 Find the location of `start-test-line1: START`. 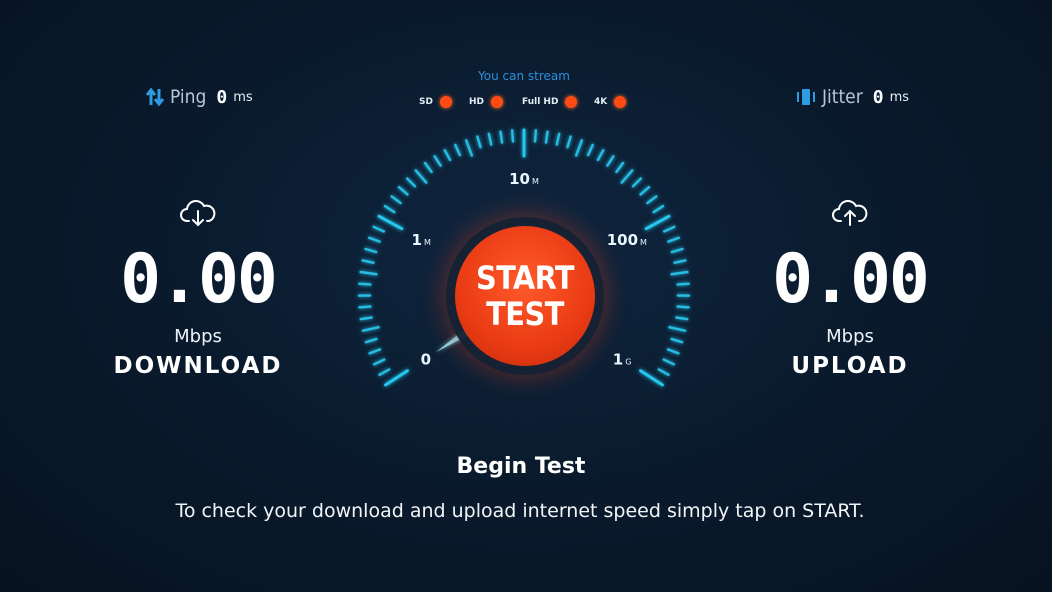

start-test-line1: START is located at coordinates (525, 278).